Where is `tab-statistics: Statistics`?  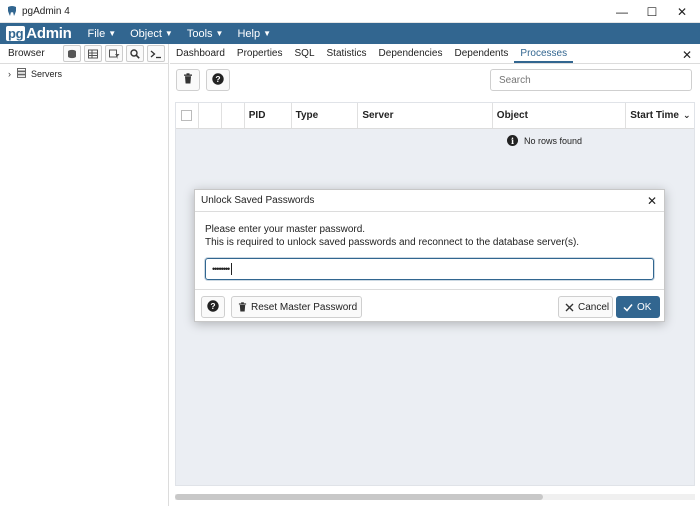 tab-statistics: Statistics is located at coordinates (347, 55).